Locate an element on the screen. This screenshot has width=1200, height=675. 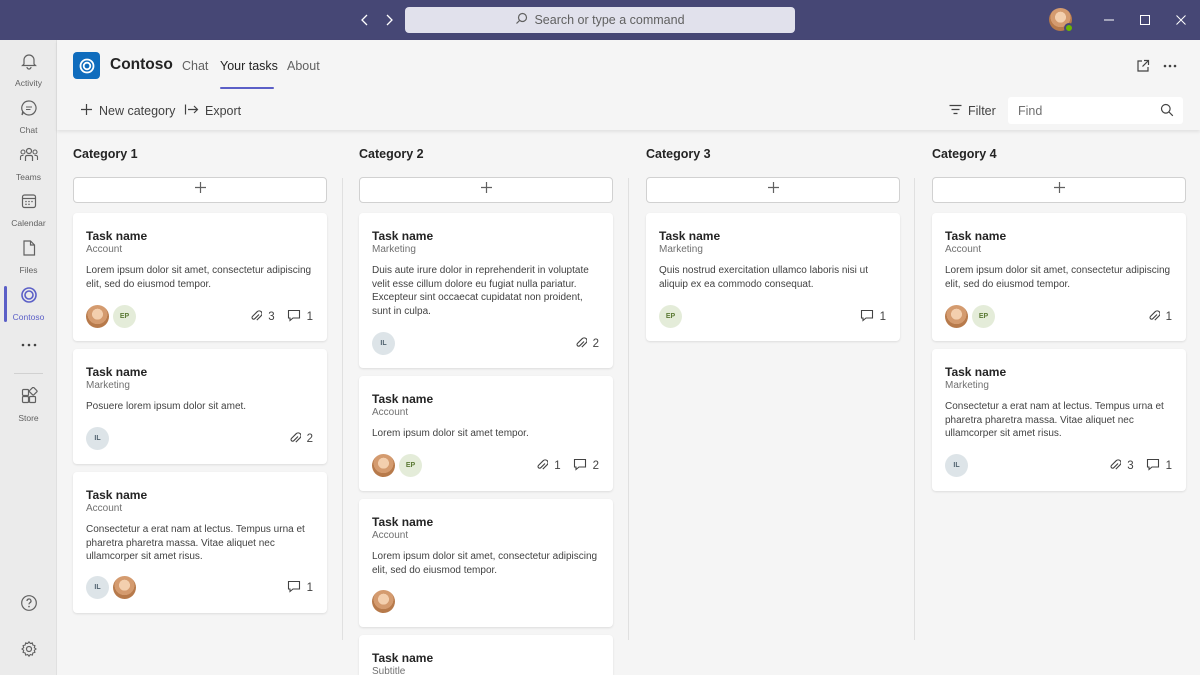
settings-button is located at coordinates (28, 651).